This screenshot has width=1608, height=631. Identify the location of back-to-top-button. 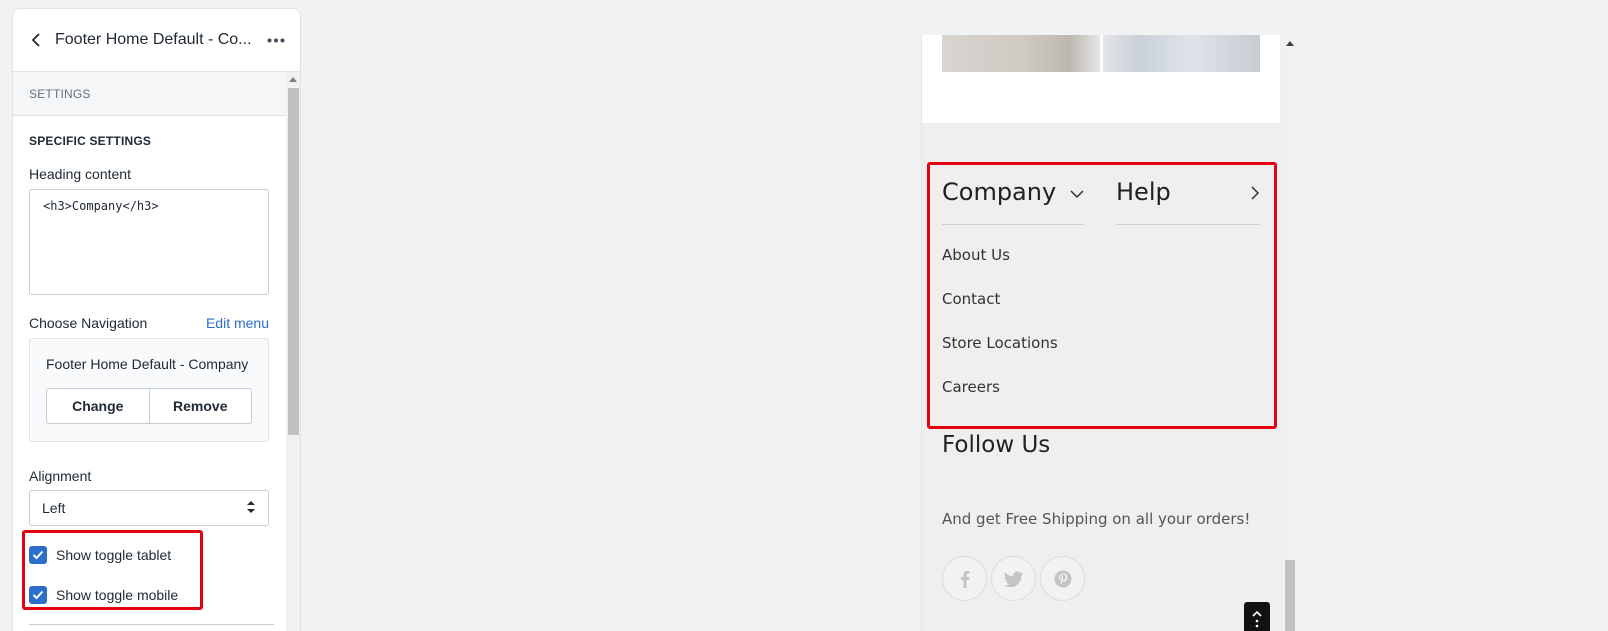
(1257, 616).